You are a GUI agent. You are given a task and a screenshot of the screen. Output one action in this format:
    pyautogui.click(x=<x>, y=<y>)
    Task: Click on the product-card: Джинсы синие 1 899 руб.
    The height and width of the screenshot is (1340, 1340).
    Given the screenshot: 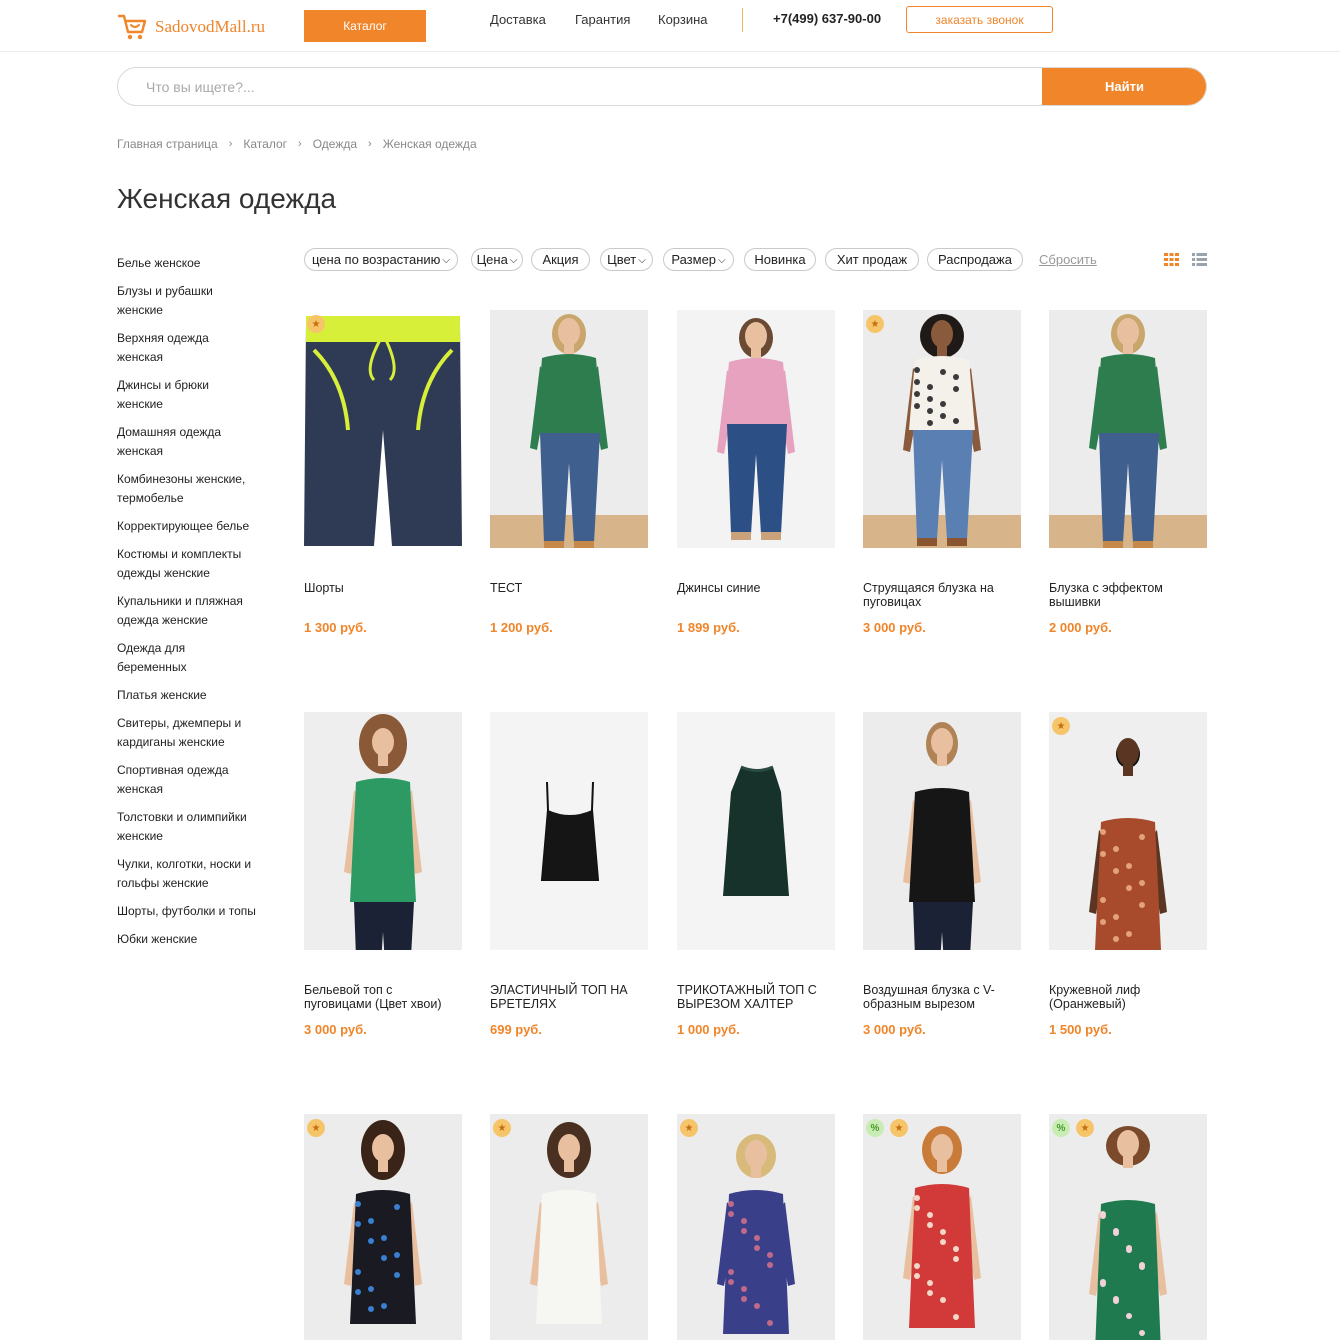 What is the action you would take?
    pyautogui.click(x=756, y=472)
    